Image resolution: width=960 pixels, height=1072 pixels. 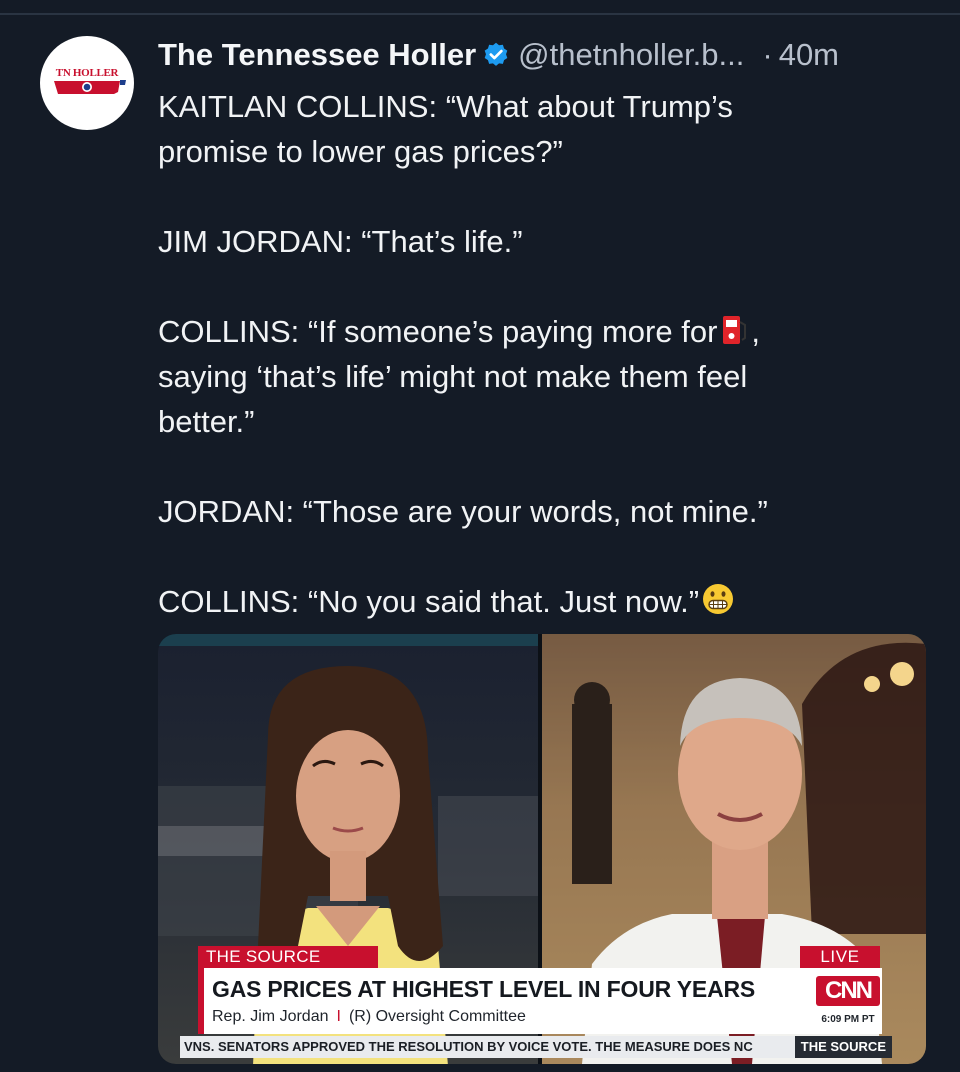 I want to click on text-segment: ,, so click(x=756, y=331).